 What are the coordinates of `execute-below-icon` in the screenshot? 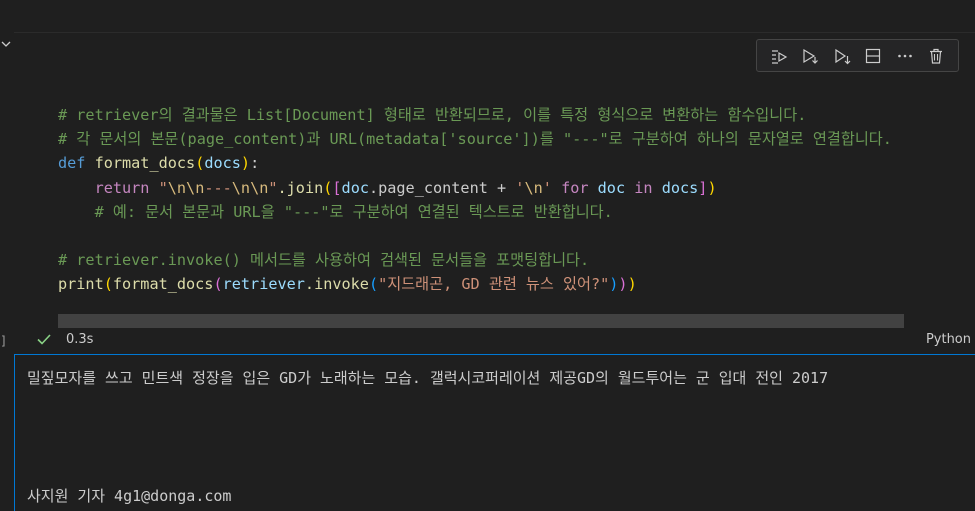 It's located at (811, 56).